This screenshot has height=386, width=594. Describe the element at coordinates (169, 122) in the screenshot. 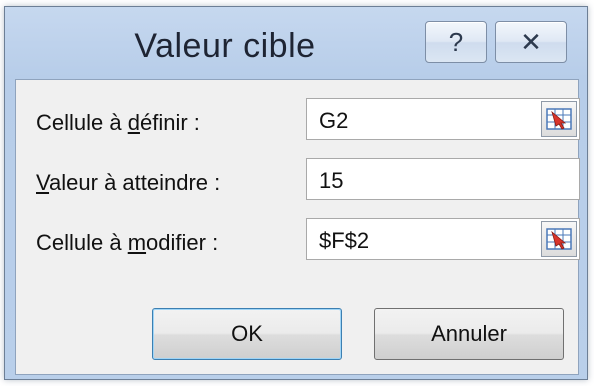

I see `set-cell-label-post: éfinir :` at that location.